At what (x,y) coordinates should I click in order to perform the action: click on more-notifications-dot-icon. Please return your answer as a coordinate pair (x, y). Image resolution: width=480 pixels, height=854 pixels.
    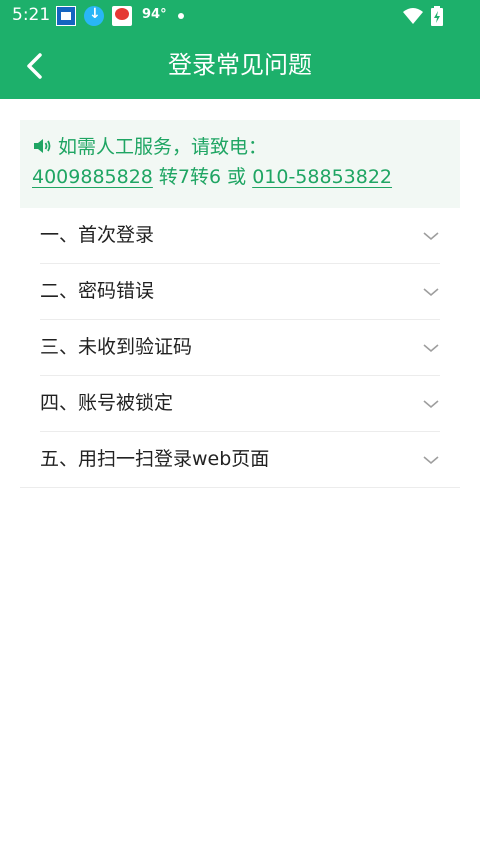
    Looking at the image, I should click on (181, 16).